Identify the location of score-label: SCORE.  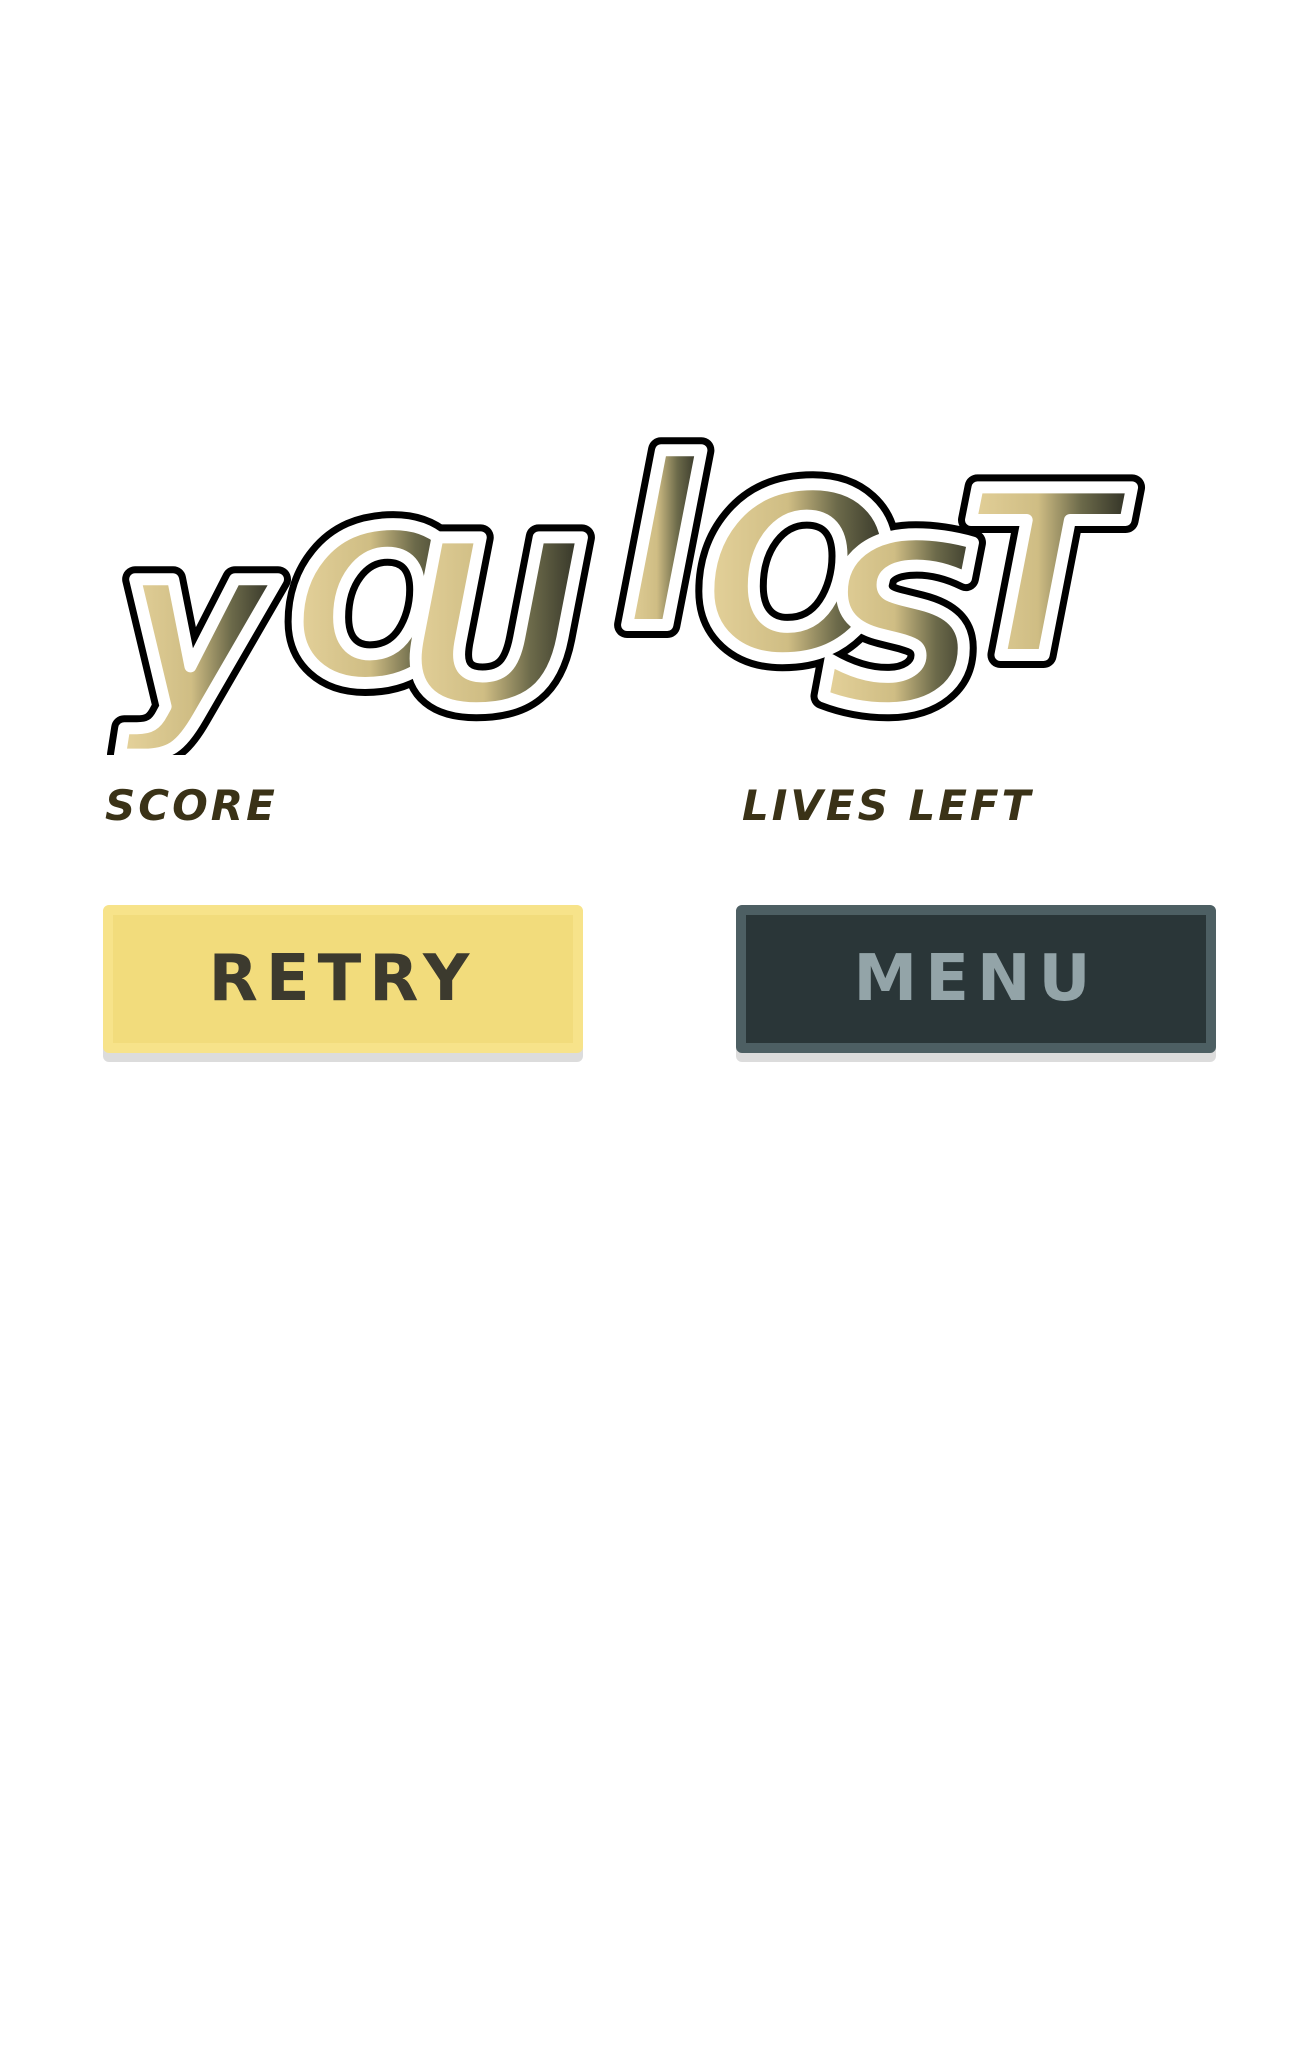
(191, 805).